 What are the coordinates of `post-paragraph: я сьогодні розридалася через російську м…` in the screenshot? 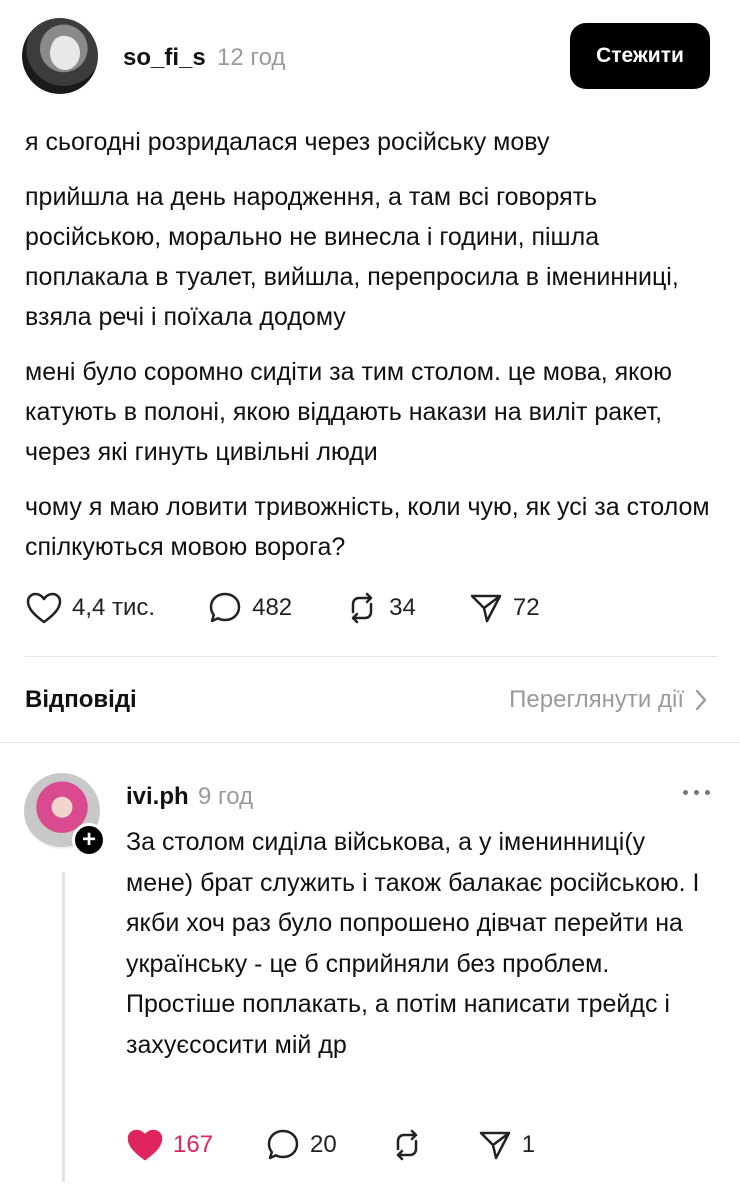 It's located at (287, 142).